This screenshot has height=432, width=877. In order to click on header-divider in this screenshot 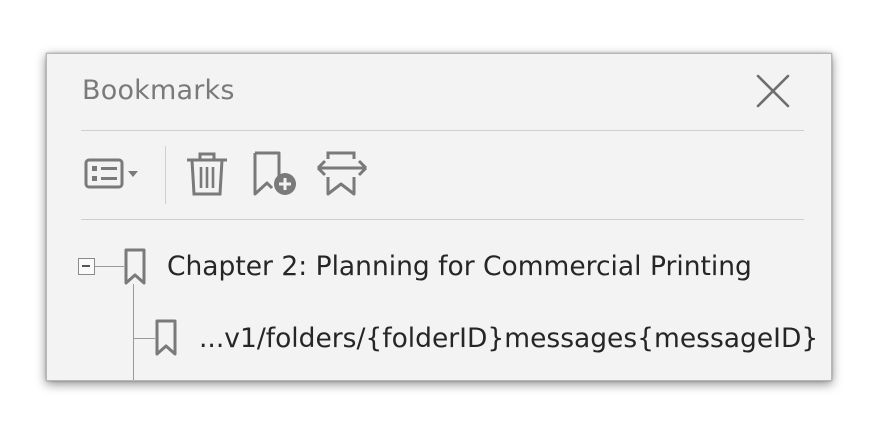, I will do `click(442, 130)`.